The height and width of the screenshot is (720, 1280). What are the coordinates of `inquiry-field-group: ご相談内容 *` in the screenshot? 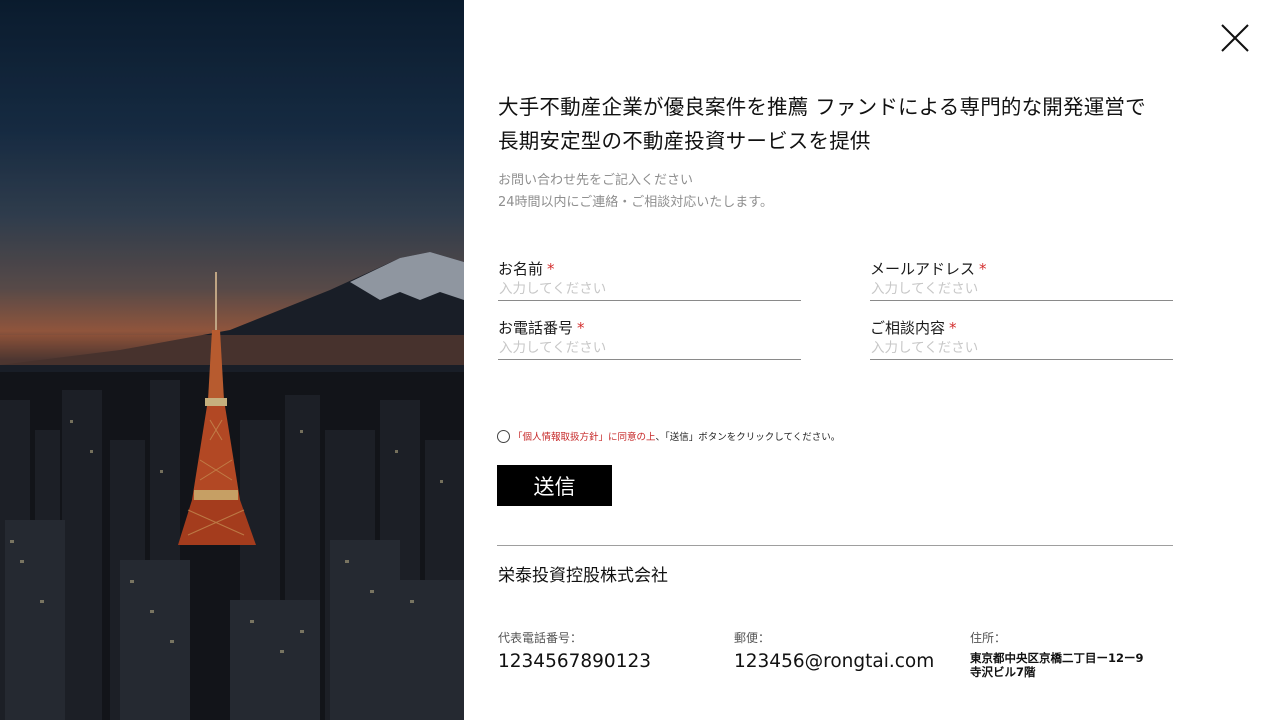 It's located at (1021, 339).